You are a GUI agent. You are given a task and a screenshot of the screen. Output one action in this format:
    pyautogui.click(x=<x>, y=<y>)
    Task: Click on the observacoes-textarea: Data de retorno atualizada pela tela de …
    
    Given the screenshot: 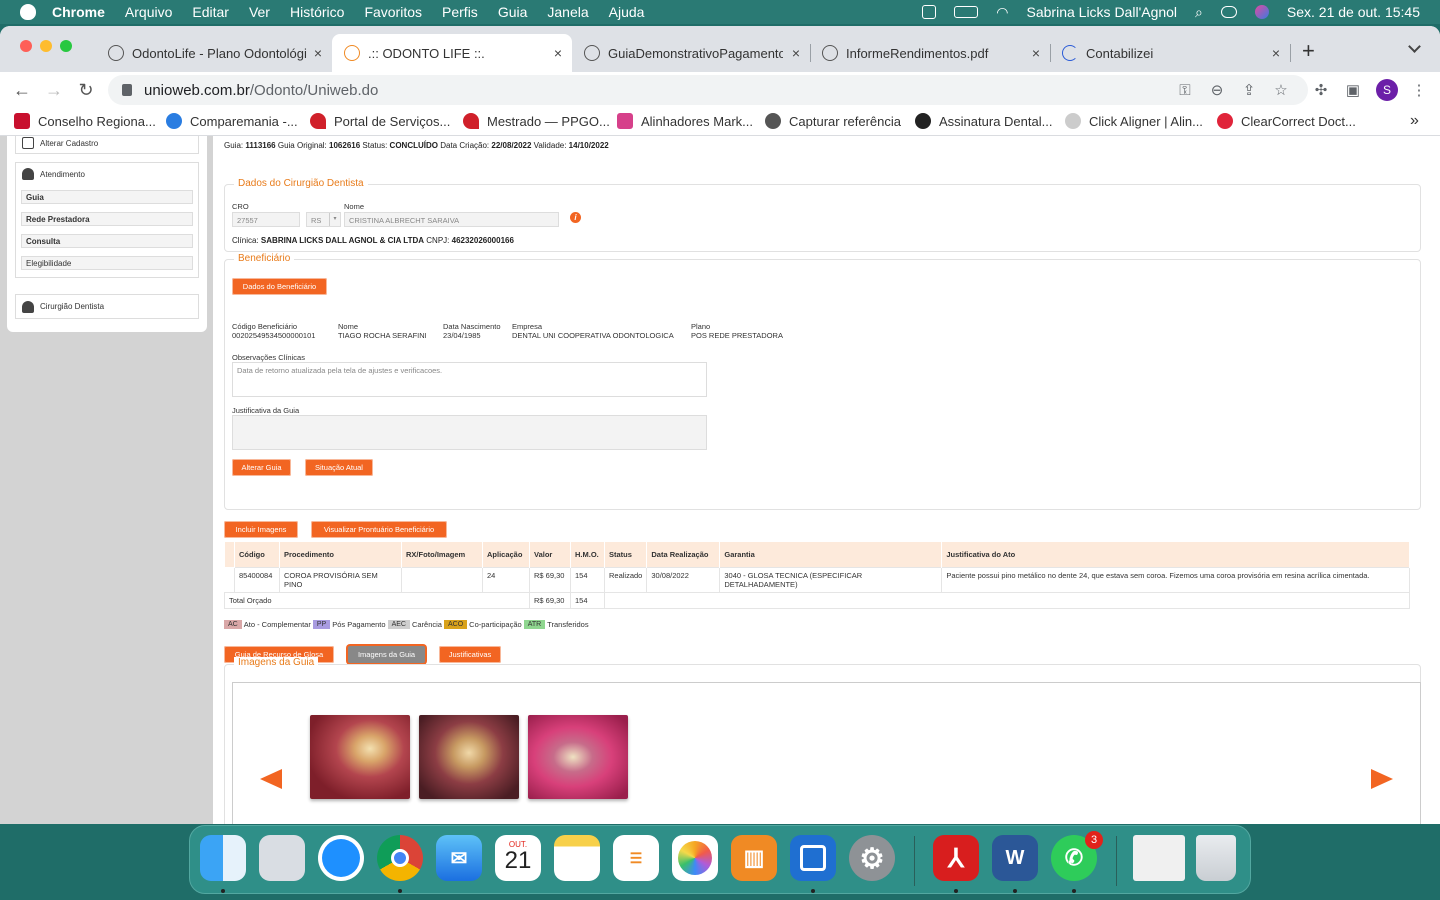 What is the action you would take?
    pyautogui.click(x=469, y=379)
    